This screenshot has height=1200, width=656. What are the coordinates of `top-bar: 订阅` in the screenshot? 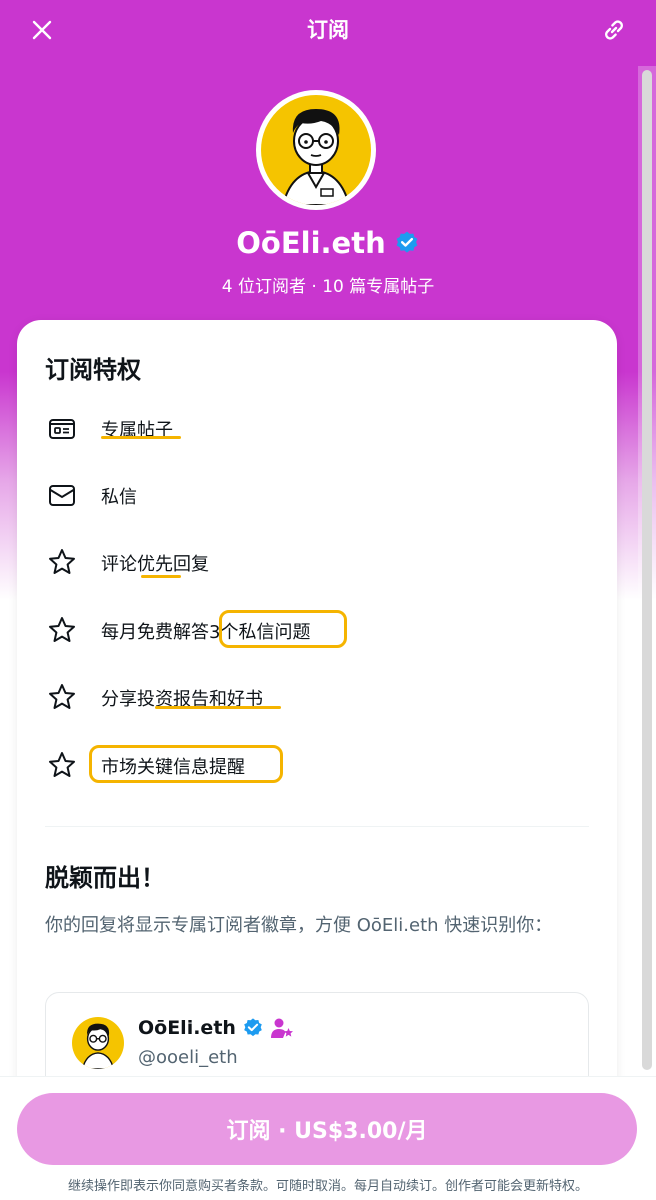 It's located at (328, 32).